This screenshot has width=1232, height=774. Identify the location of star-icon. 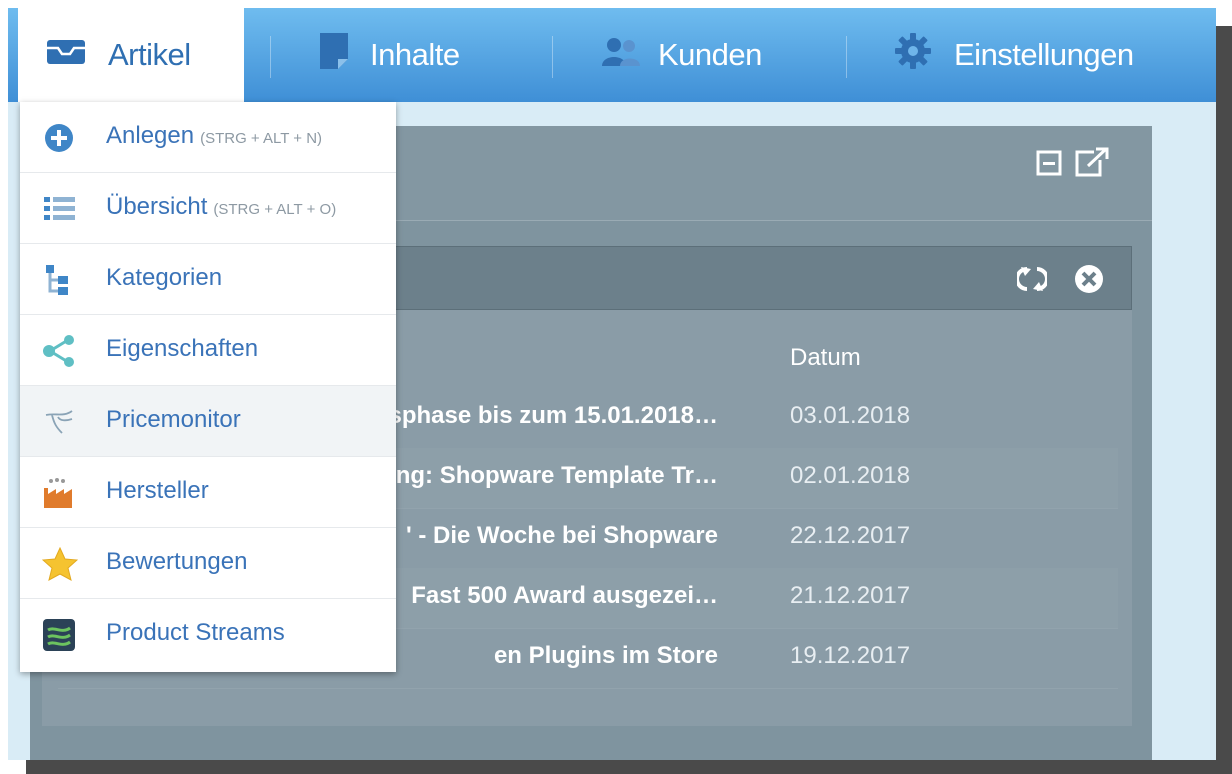
(60, 563).